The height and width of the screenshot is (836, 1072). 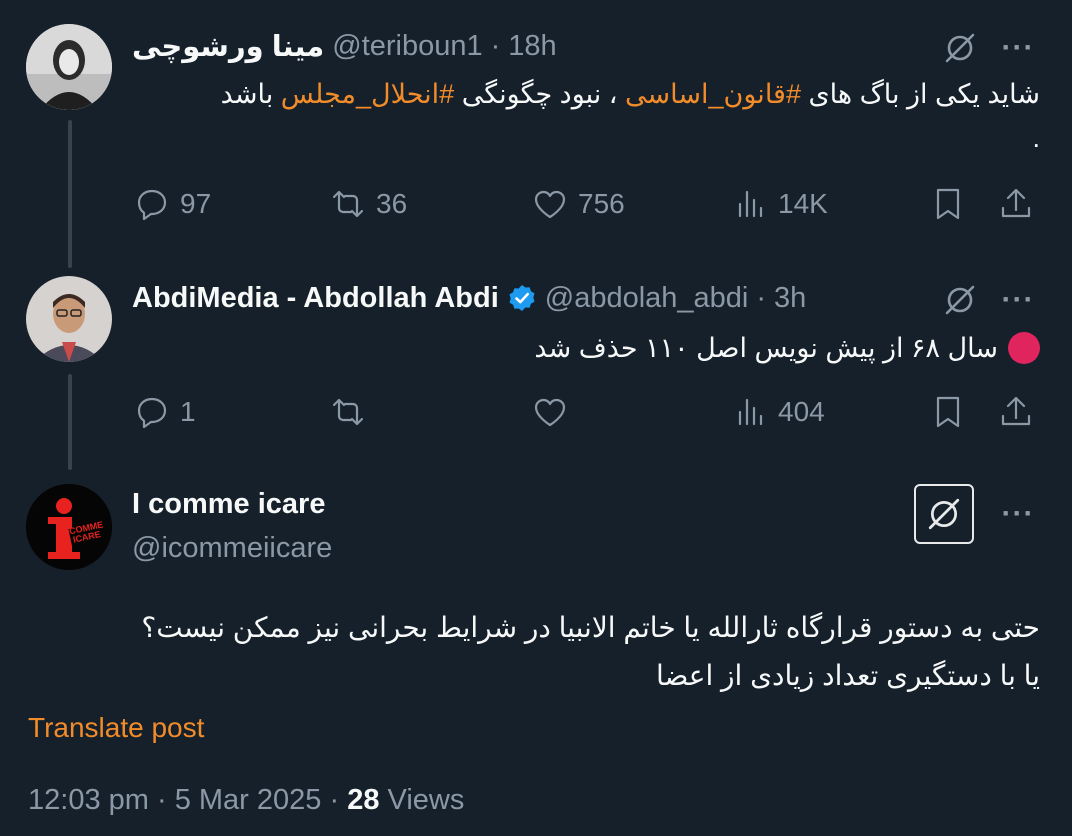 What do you see at coordinates (1036, 138) in the screenshot?
I see `tweet-text: .` at bounding box center [1036, 138].